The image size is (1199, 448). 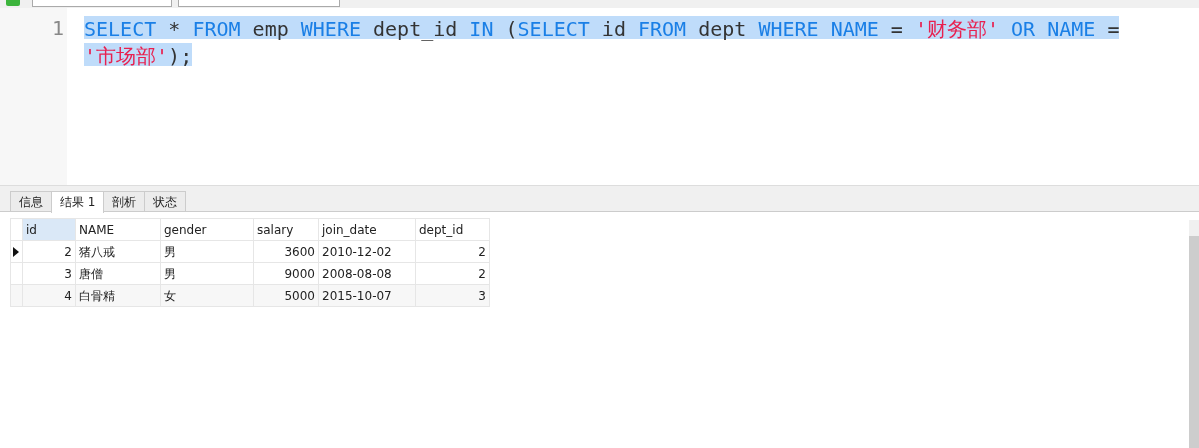 What do you see at coordinates (118, 251) in the screenshot?
I see `table-cell: 猪八戒` at bounding box center [118, 251].